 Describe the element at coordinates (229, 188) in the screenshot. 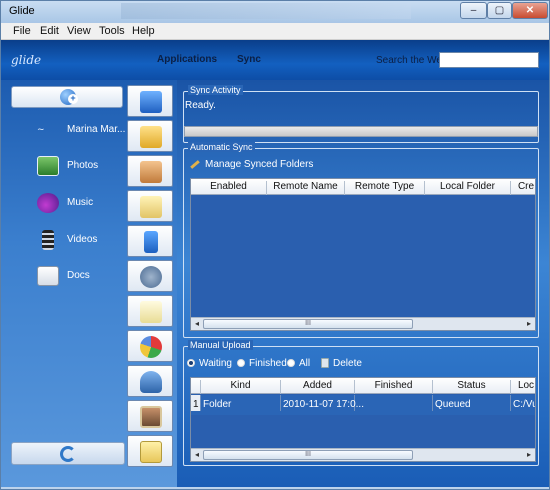

I see `column-header: Enabled` at that location.